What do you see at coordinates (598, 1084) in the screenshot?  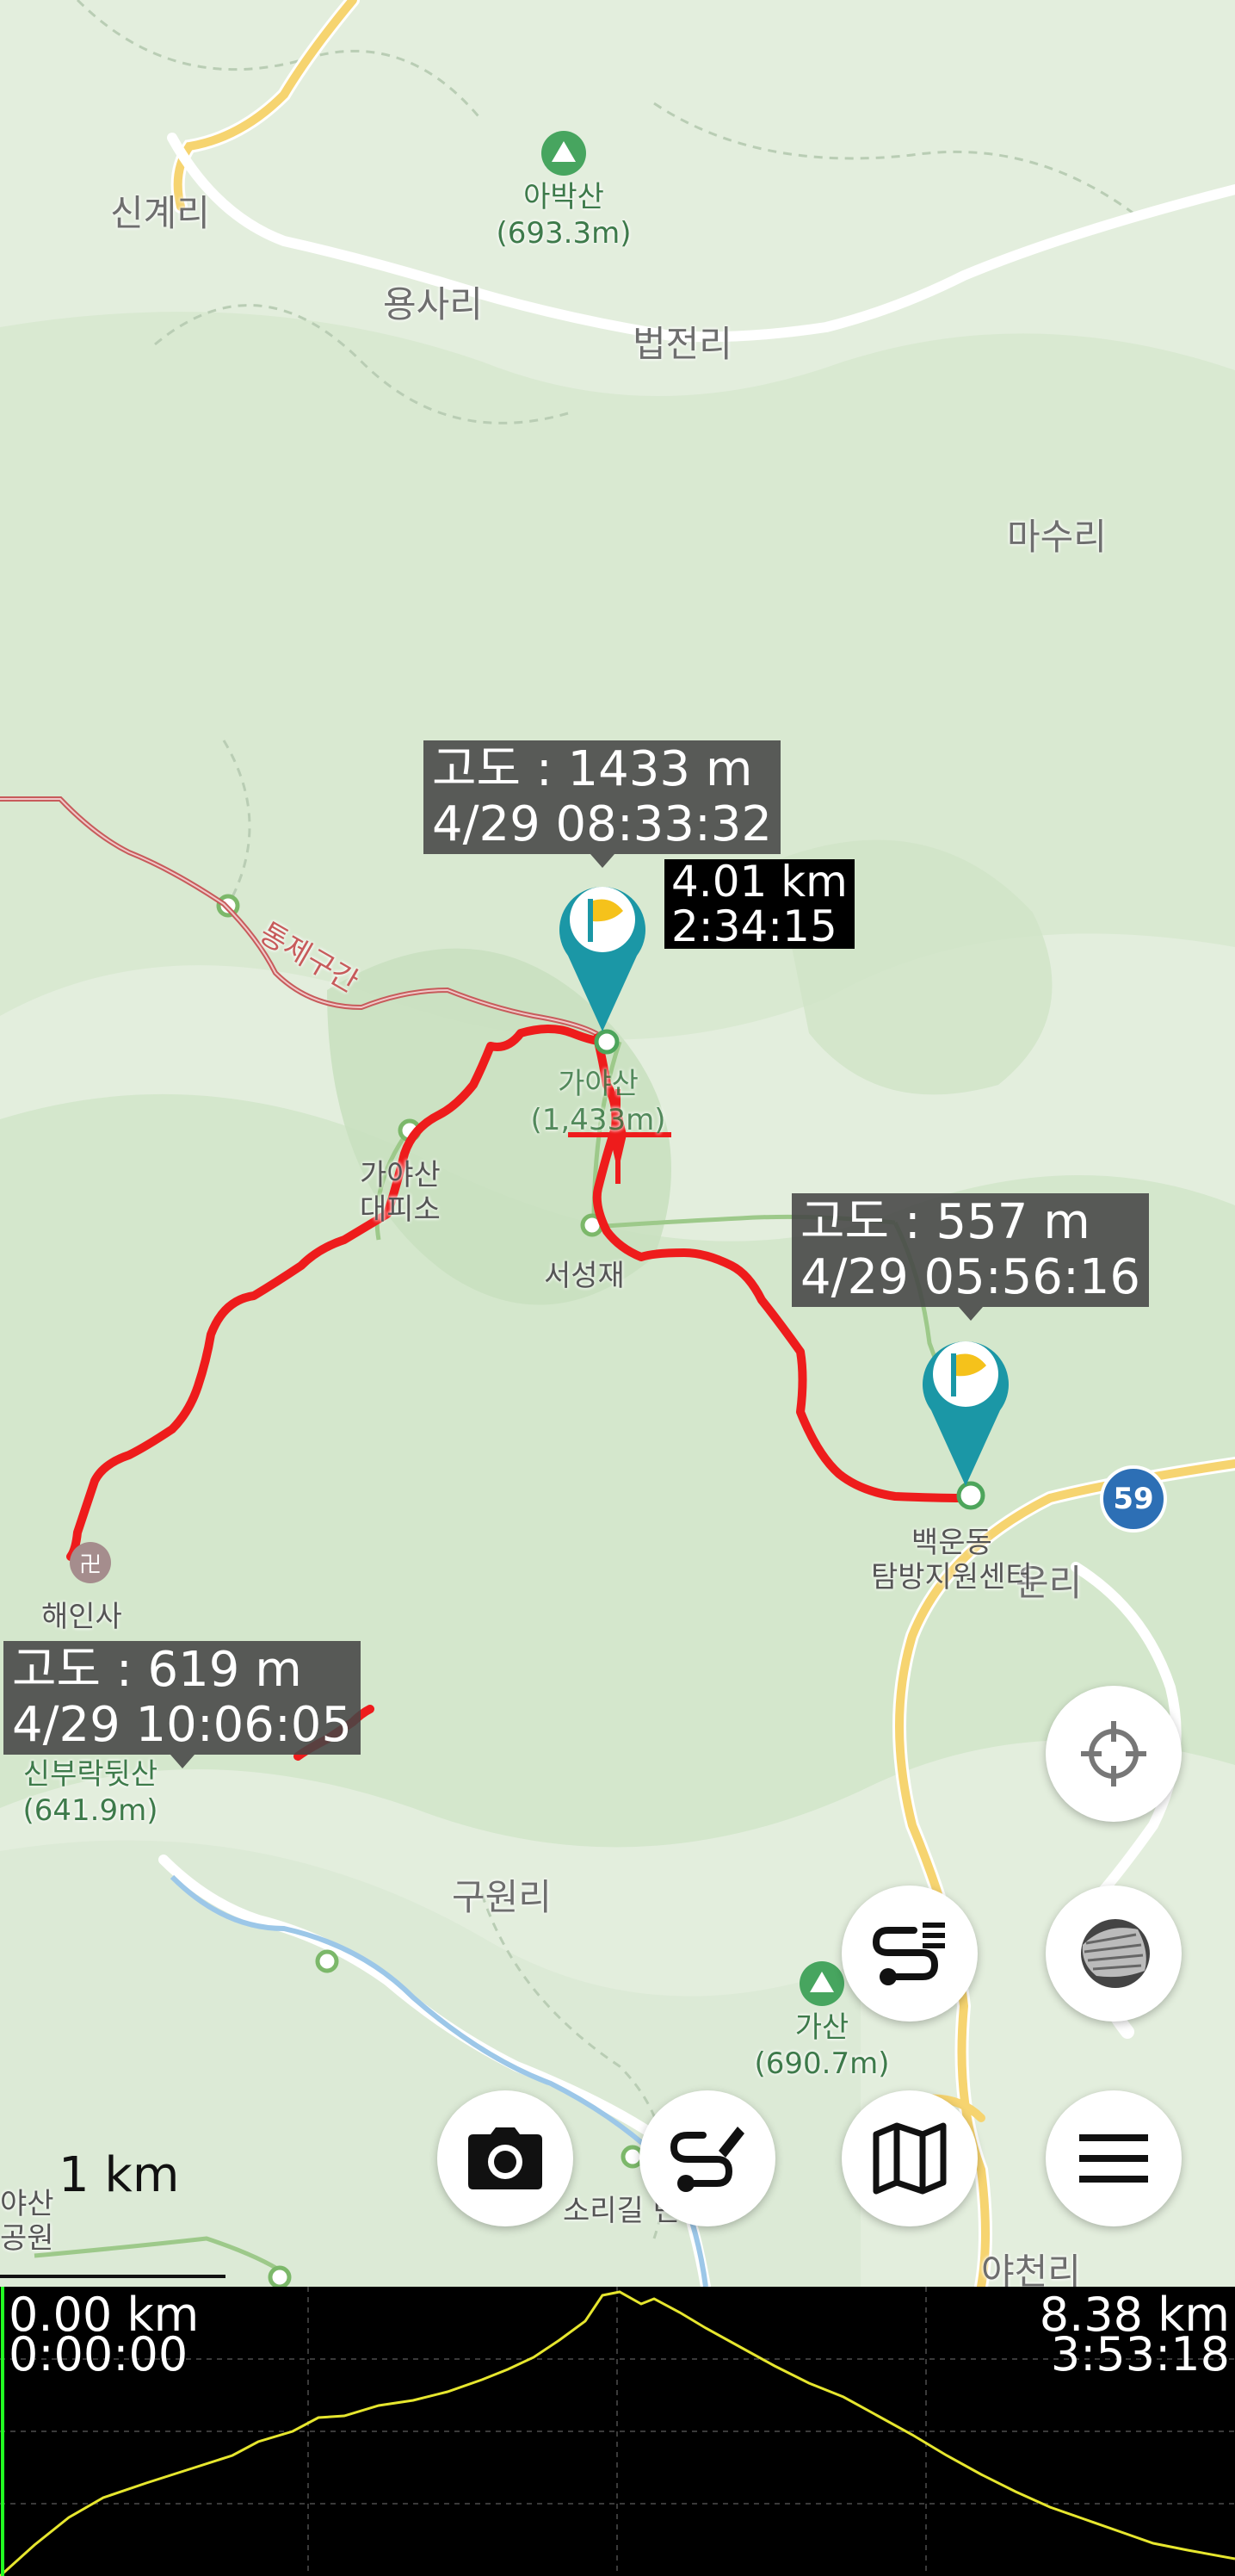 I see `peak-name: 가야산` at bounding box center [598, 1084].